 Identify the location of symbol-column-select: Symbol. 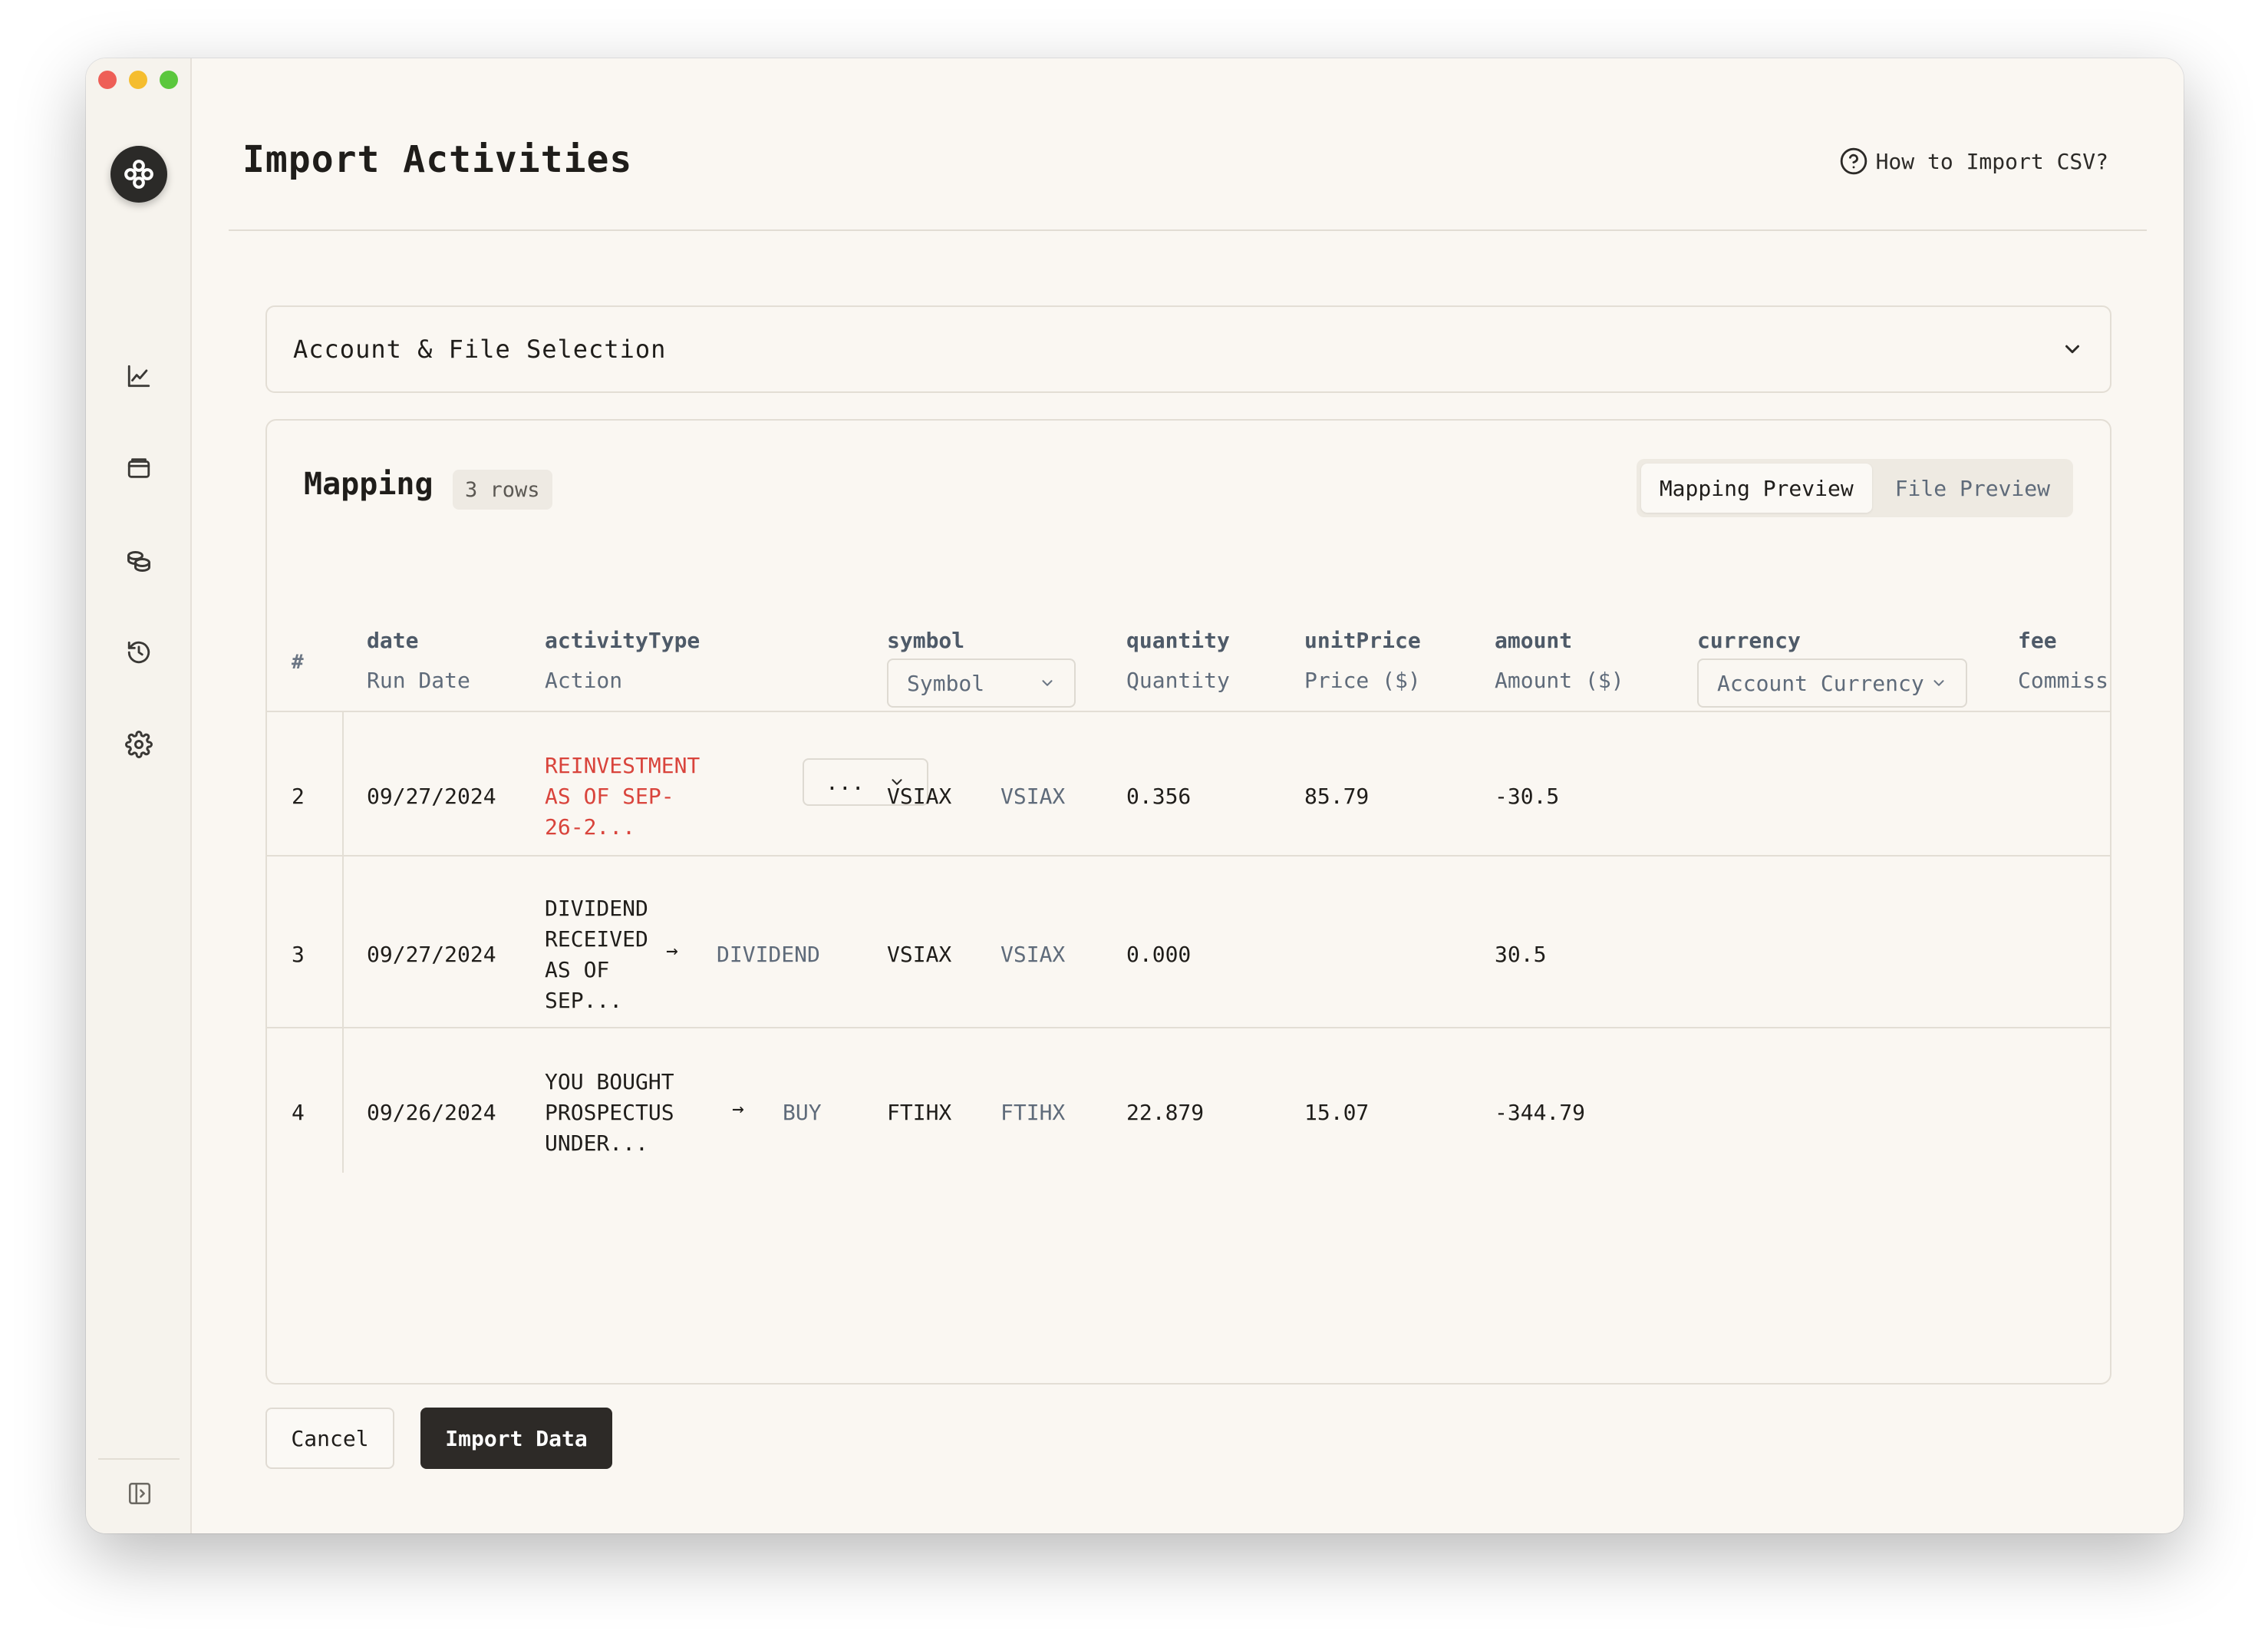
(982, 683).